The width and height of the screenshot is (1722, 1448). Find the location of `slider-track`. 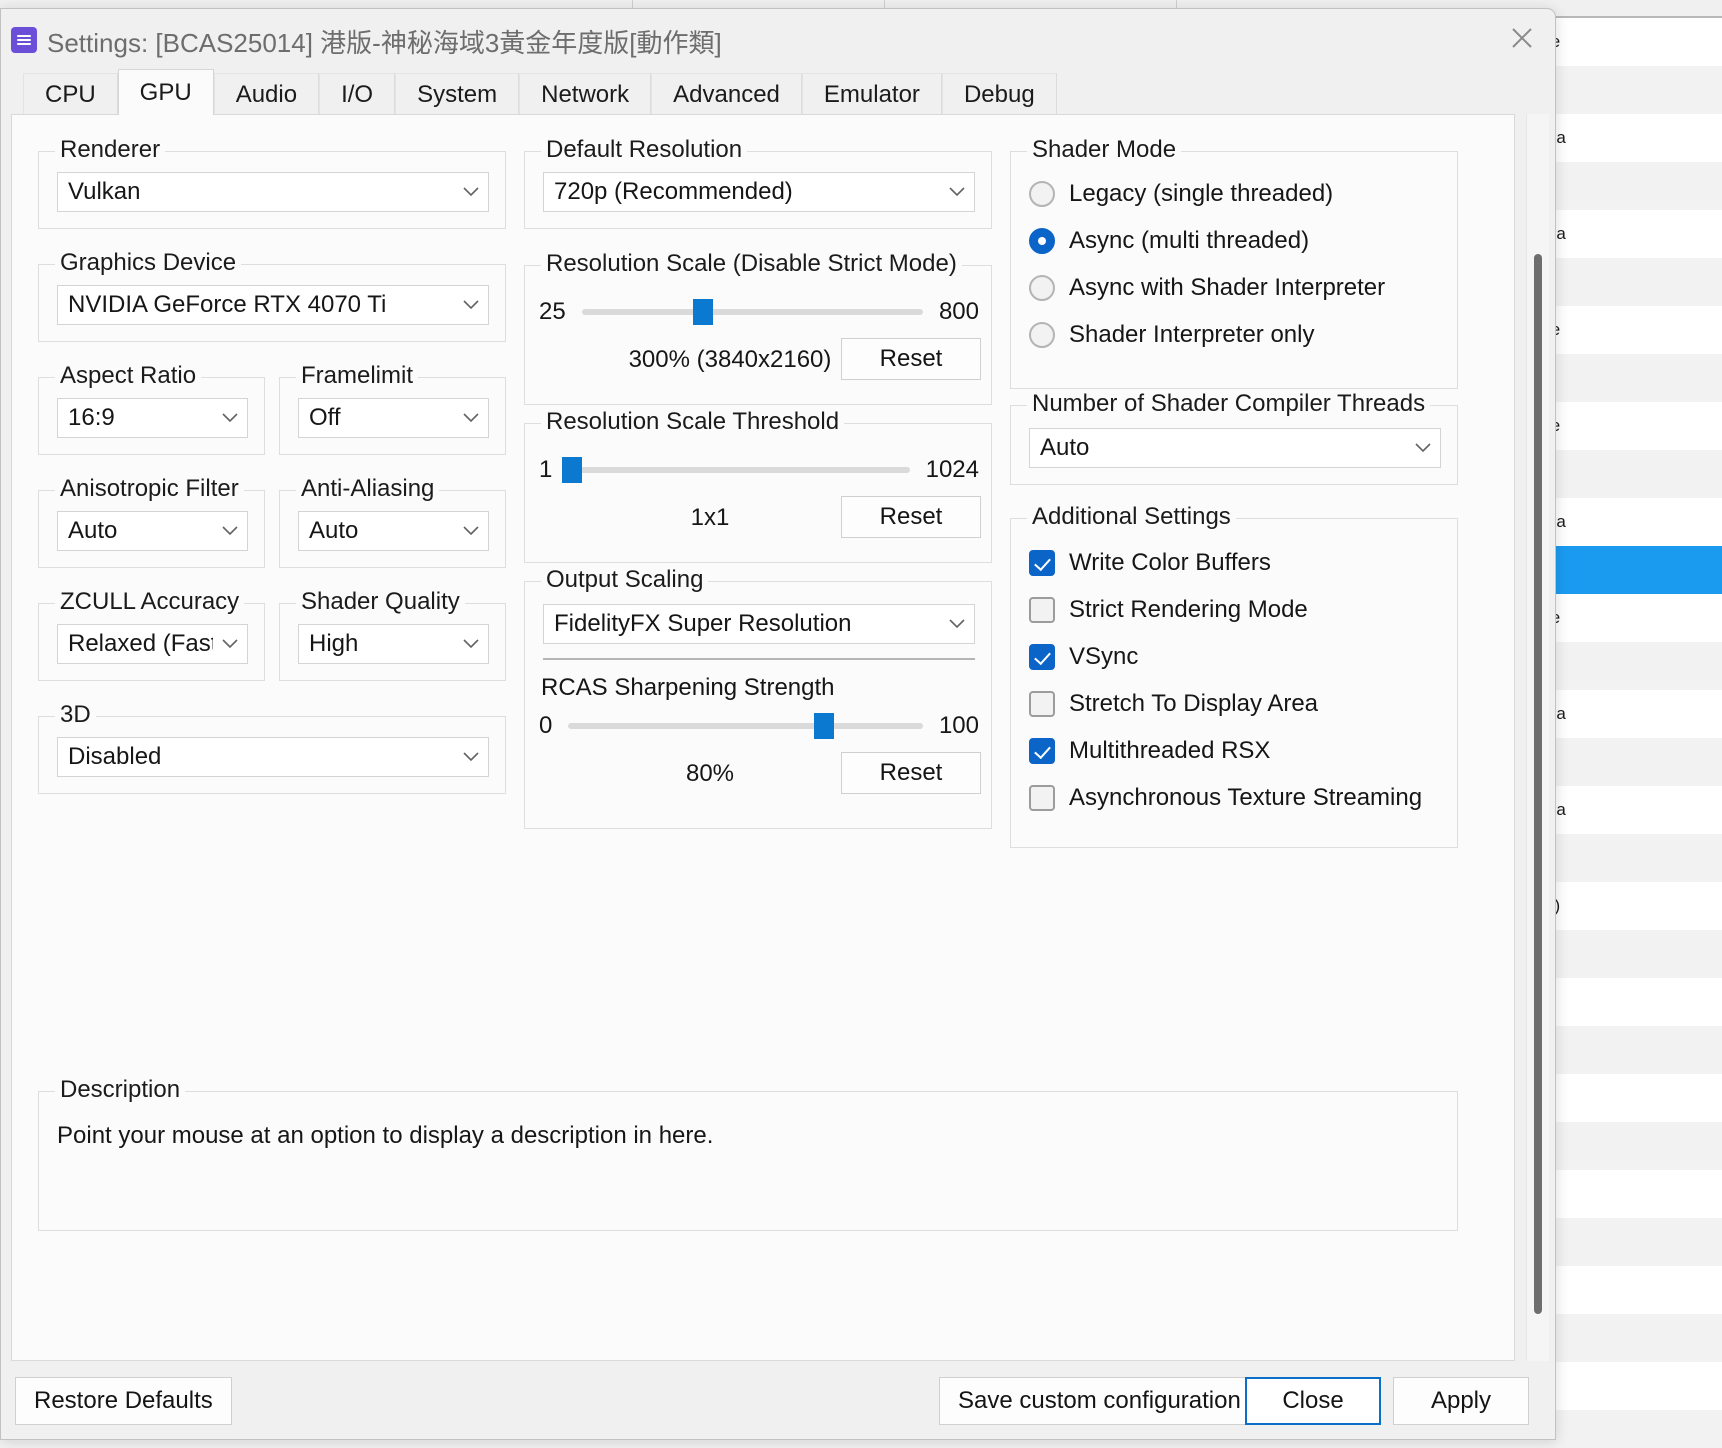

slider-track is located at coordinates (752, 312).